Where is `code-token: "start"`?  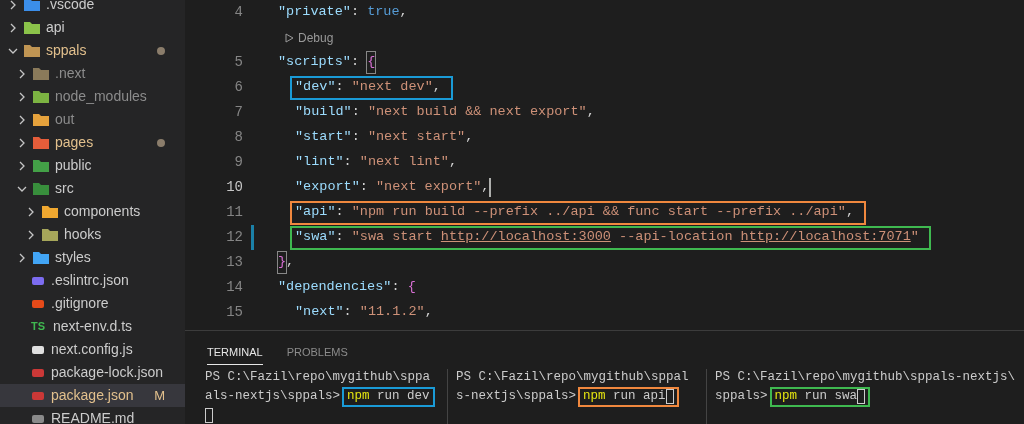
code-token: "start" is located at coordinates (323, 137).